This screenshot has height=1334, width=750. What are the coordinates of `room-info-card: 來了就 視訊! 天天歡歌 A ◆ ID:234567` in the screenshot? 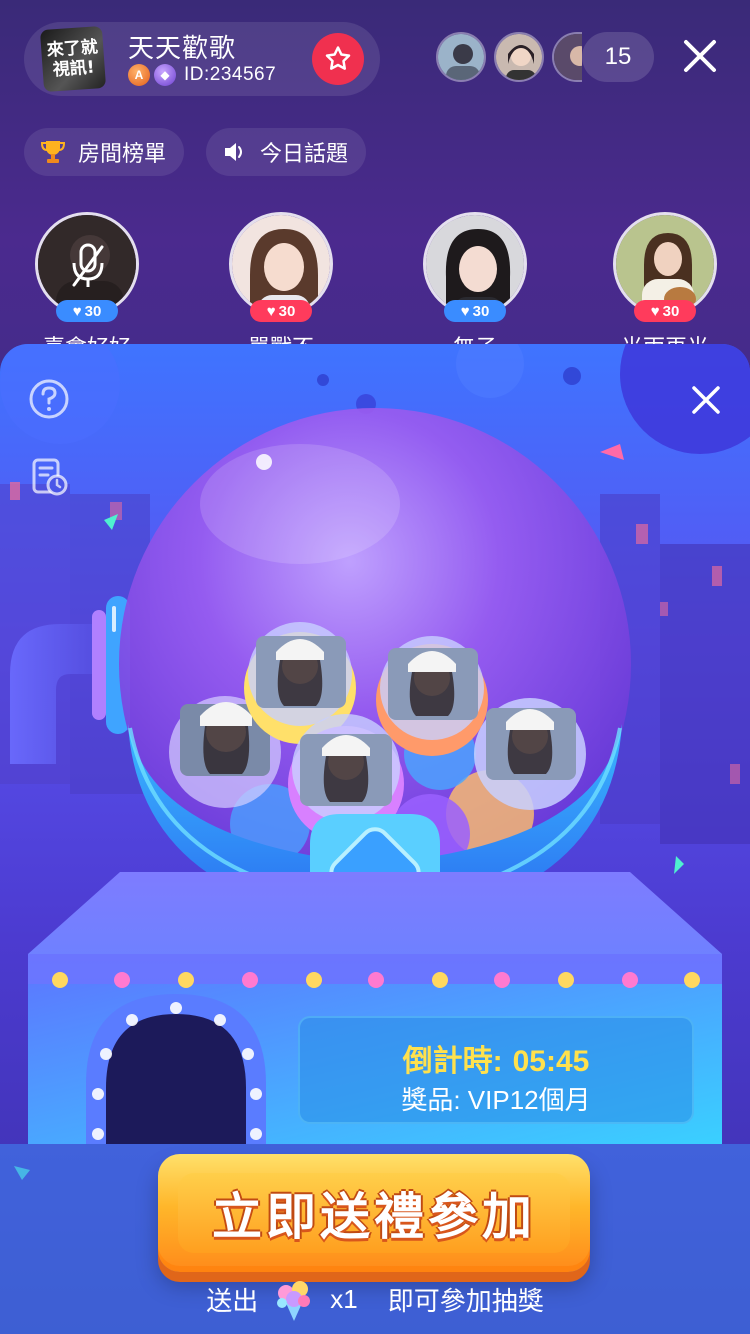 It's located at (202, 59).